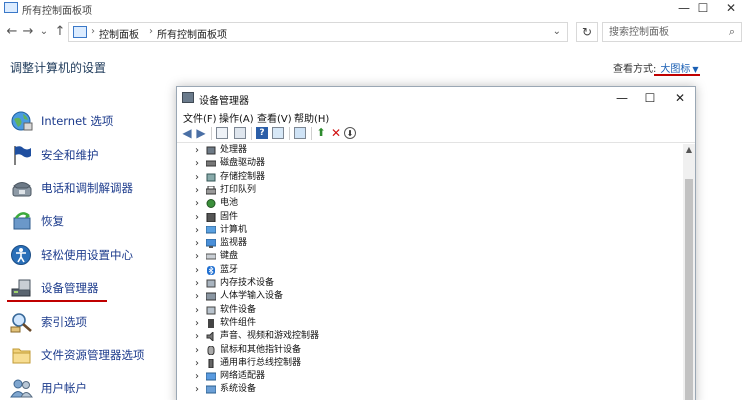  I want to click on address-dropdown-icon: ⌄, so click(557, 31).